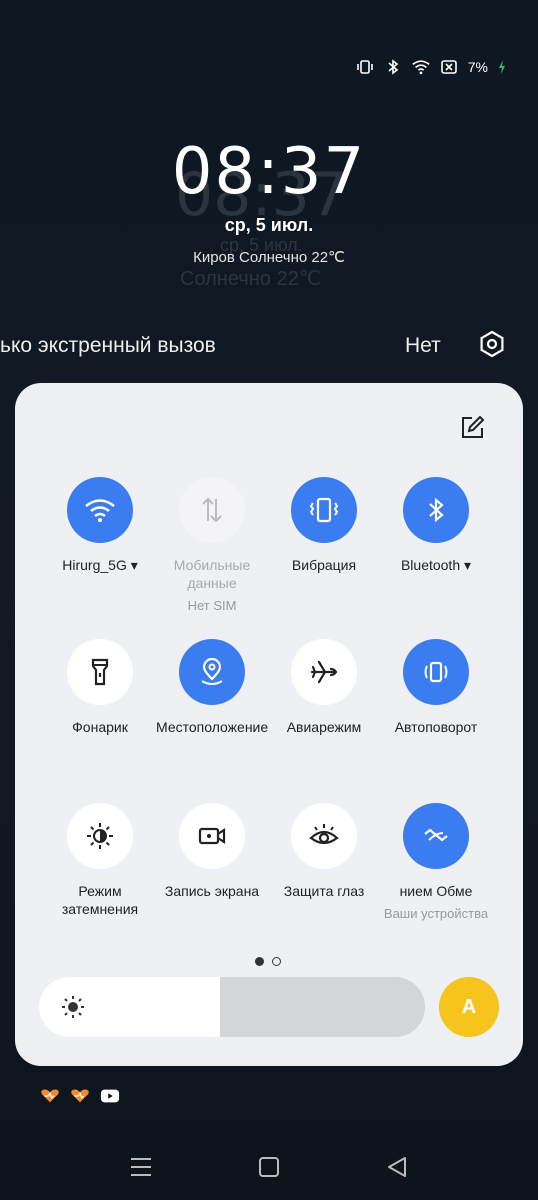  What do you see at coordinates (100, 900) in the screenshot?
I see `tile-label: Режим затемнения` at bounding box center [100, 900].